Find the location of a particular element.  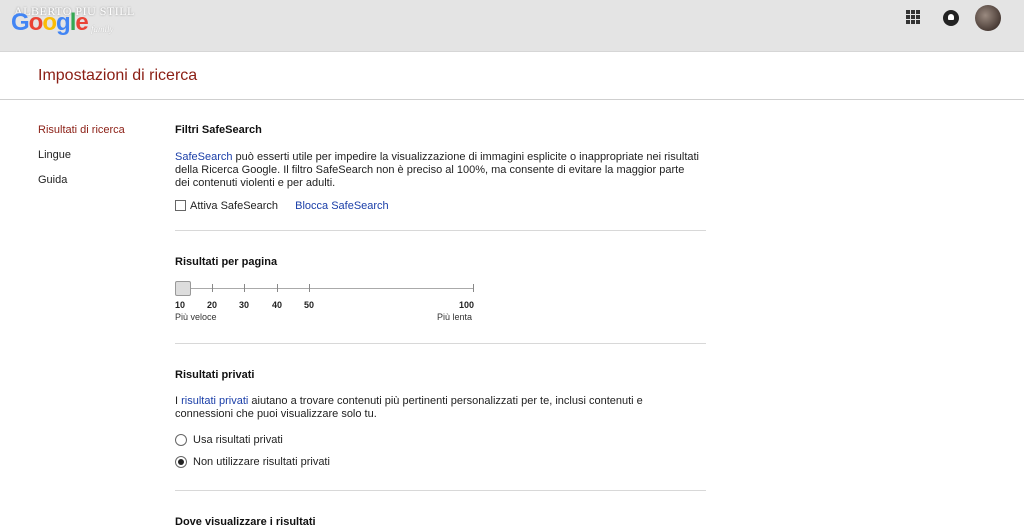

tick-label-100: 100 is located at coordinates (467, 305).